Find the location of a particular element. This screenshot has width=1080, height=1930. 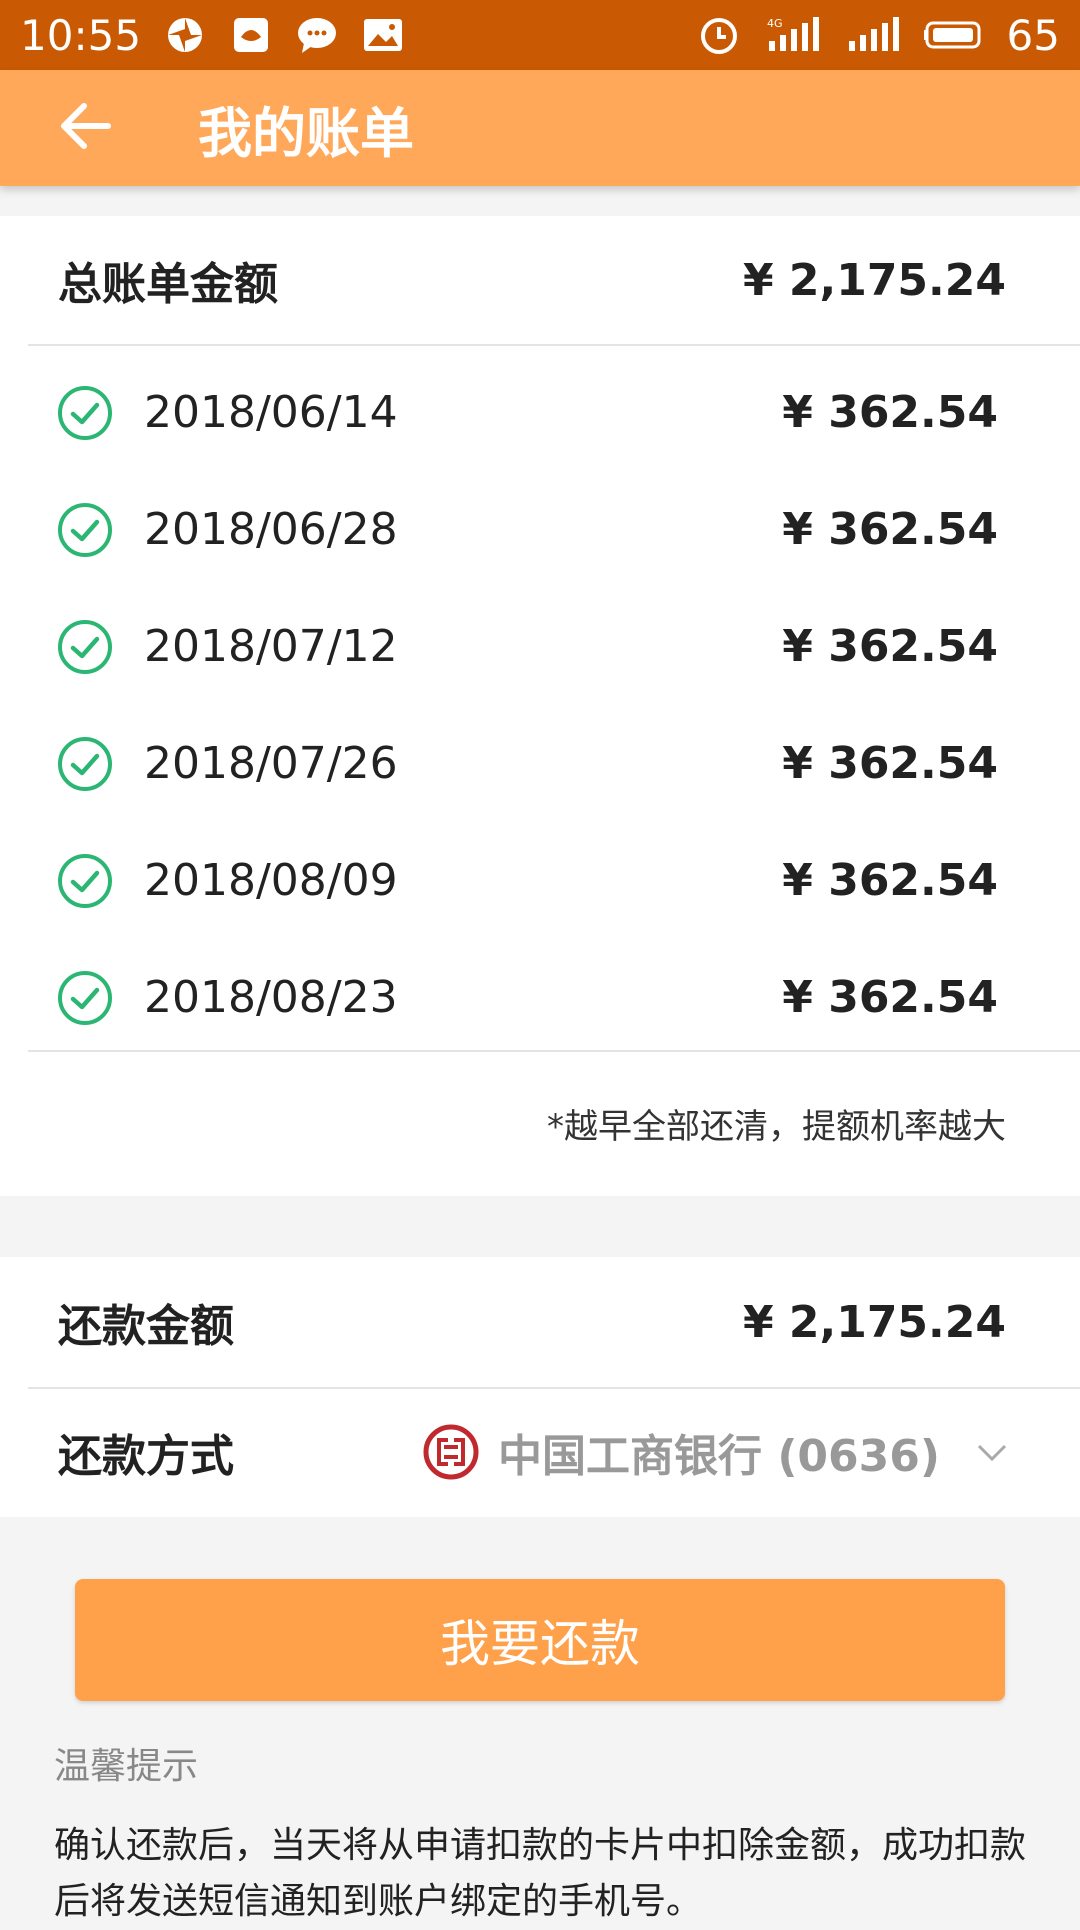

repay-amount-label: 还款金额 is located at coordinates (146, 1326).